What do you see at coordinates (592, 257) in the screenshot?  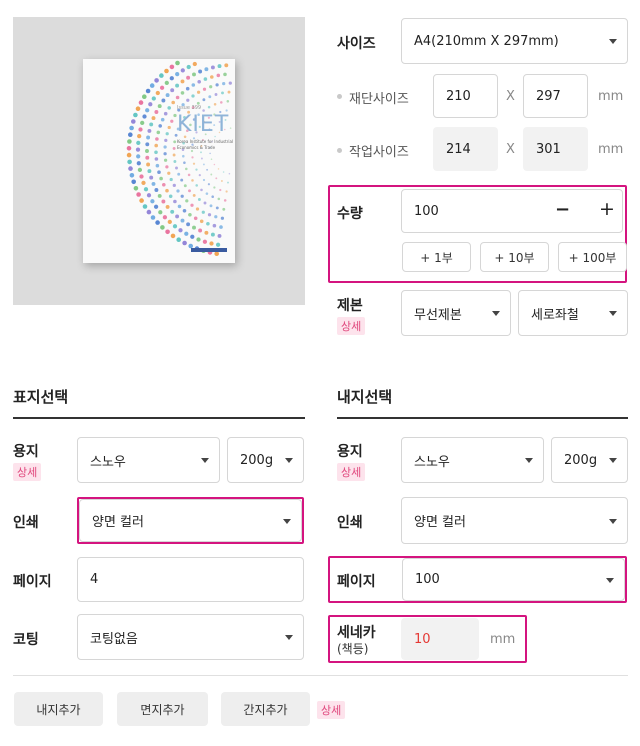 I see `quantity-add-100-button: + 100부` at bounding box center [592, 257].